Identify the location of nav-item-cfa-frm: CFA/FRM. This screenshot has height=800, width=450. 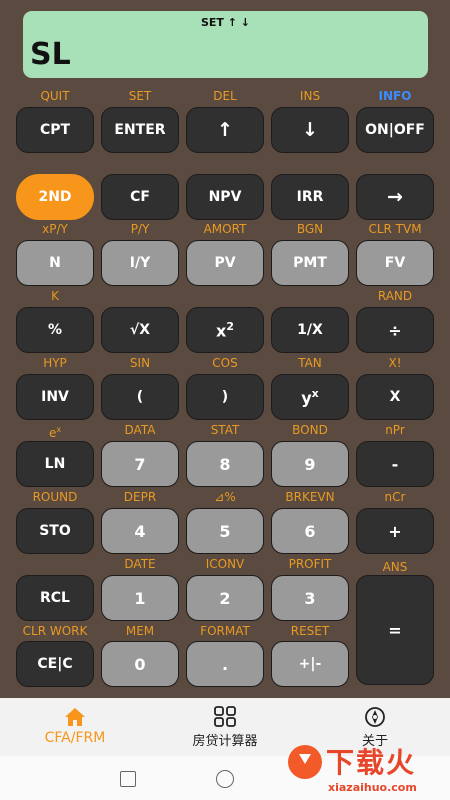
(75, 727).